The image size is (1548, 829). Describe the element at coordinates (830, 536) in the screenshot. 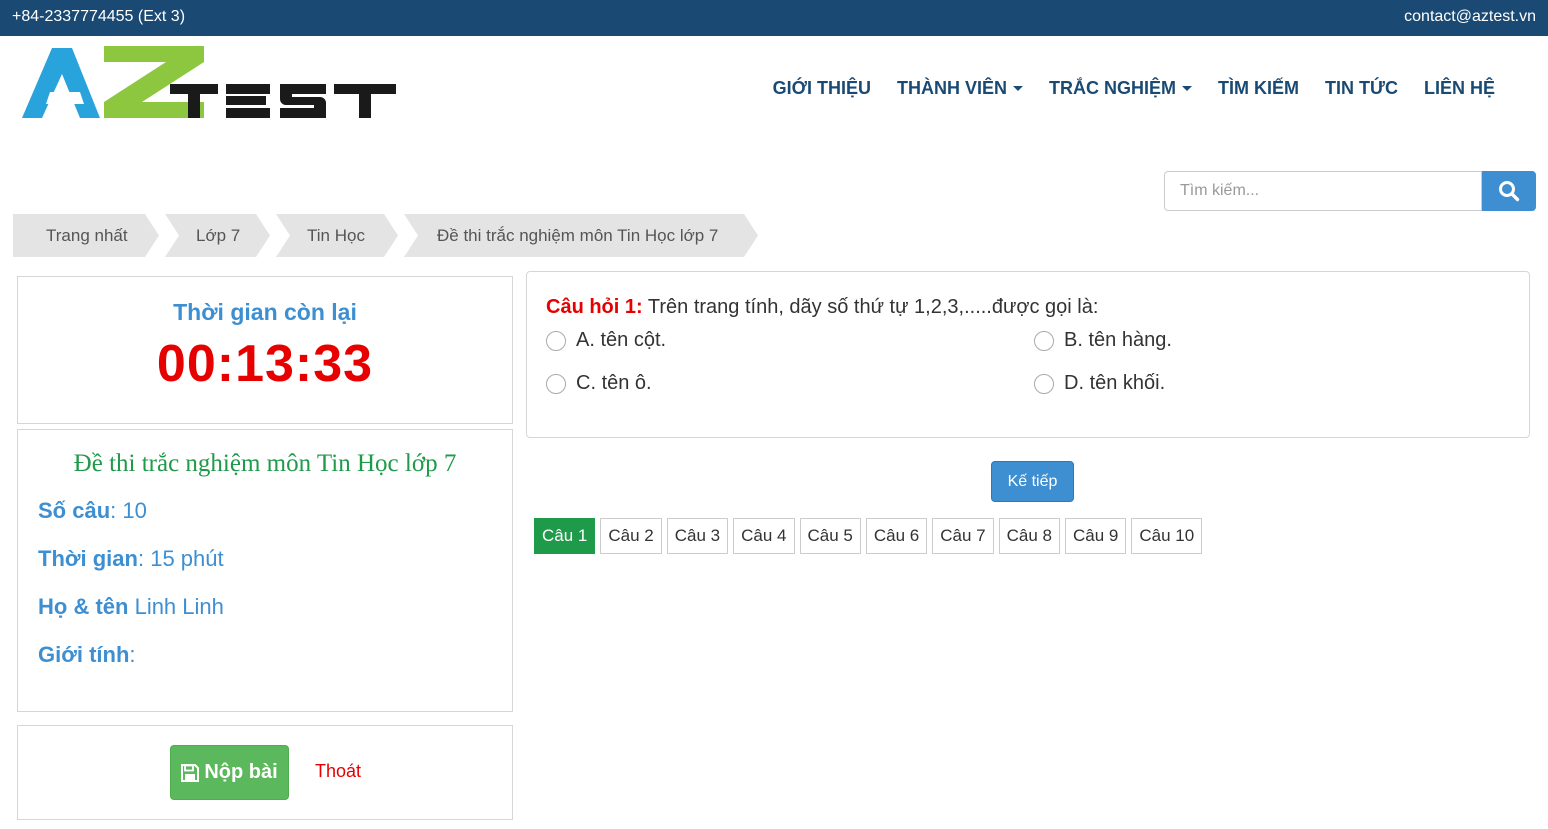

I see `pager-question-5: Câu 5` at that location.